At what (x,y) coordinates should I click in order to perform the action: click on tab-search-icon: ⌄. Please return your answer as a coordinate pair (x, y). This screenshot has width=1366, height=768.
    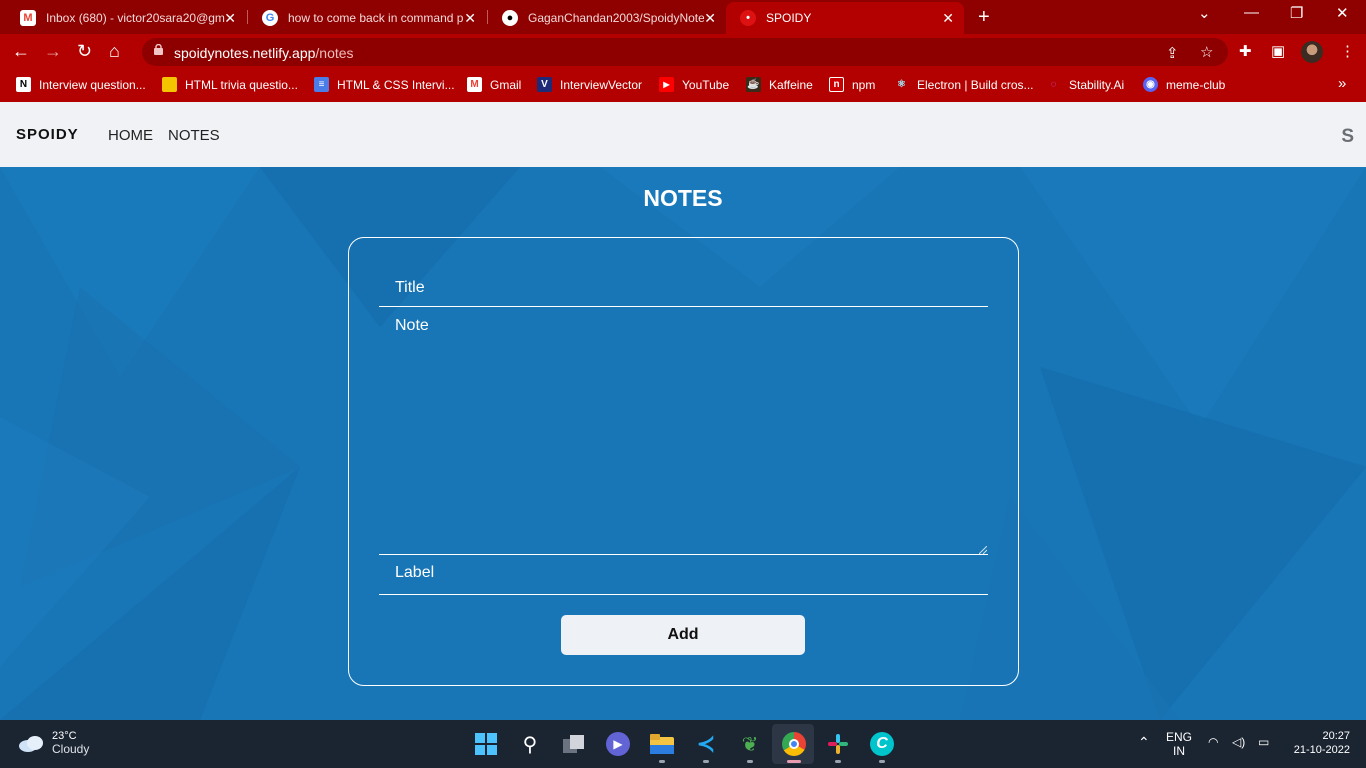
    Looking at the image, I should click on (1204, 13).